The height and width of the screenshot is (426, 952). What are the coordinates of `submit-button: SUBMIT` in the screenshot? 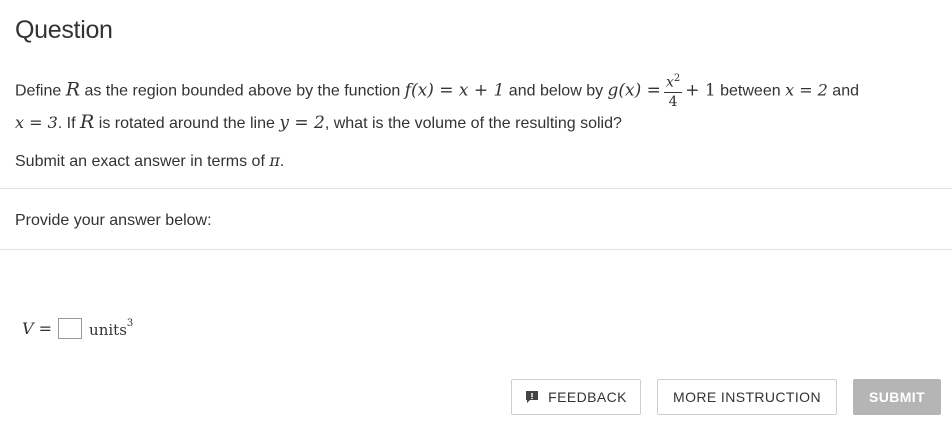 It's located at (897, 397).